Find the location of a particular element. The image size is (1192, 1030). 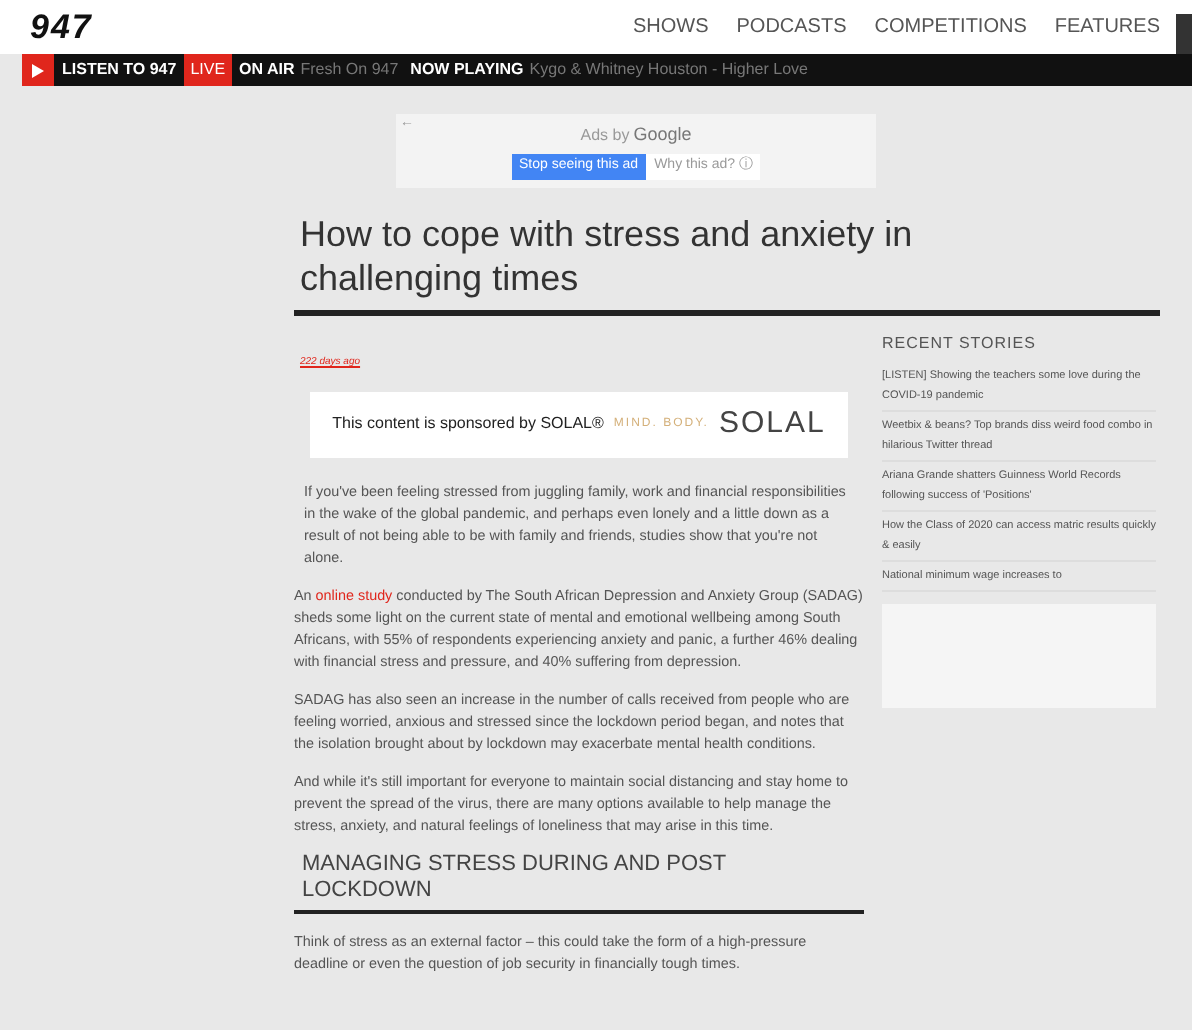

ad-brand: Google is located at coordinates (662, 135).